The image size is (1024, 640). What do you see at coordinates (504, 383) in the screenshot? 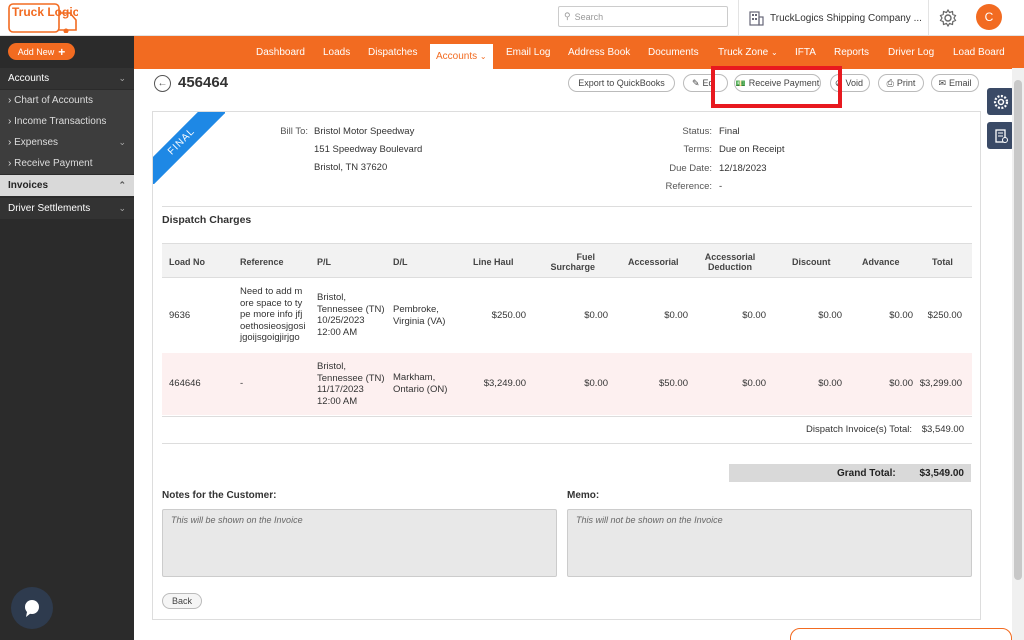
I see `cell-line-haul: $3,249.00` at bounding box center [504, 383].